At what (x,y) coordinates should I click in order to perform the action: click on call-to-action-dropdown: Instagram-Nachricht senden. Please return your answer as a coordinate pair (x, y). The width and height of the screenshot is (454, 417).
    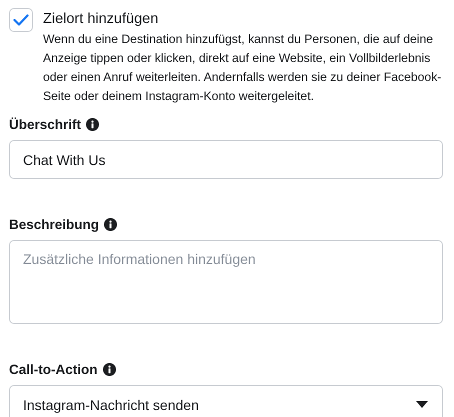
    Looking at the image, I should click on (226, 401).